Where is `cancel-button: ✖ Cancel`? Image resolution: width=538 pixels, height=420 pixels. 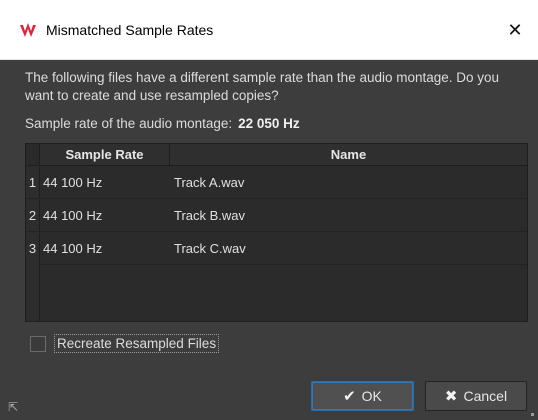
cancel-button: ✖ Cancel is located at coordinates (476, 396).